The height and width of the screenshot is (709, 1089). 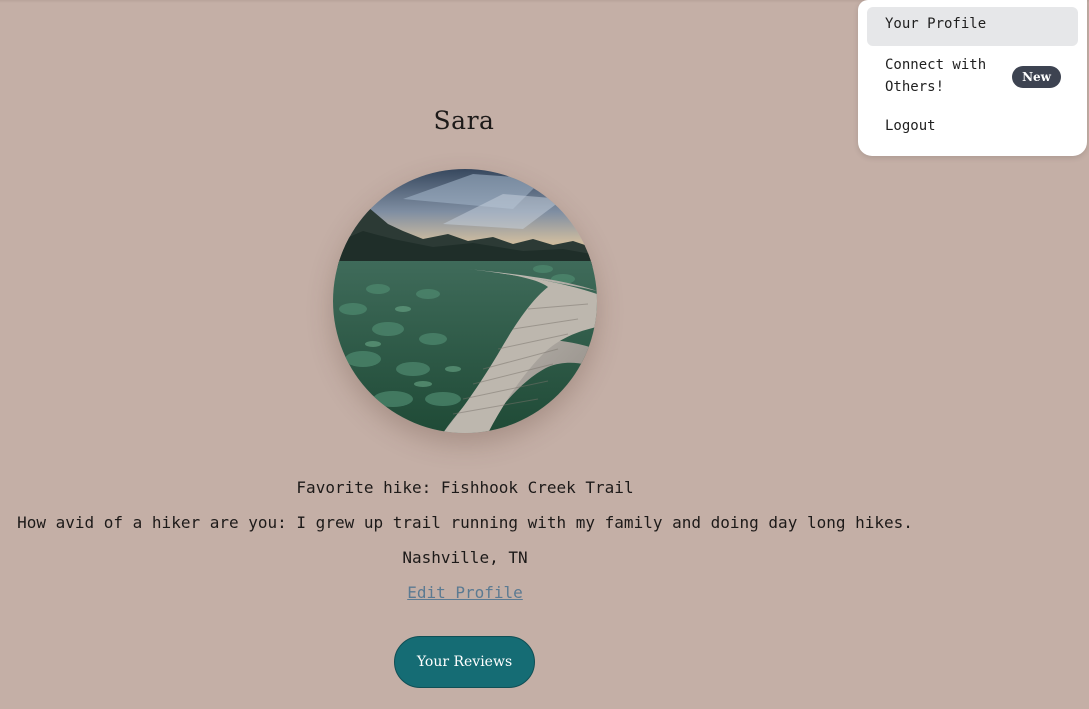 I want to click on menu-item-label: Connect with Others!, so click(x=936, y=76).